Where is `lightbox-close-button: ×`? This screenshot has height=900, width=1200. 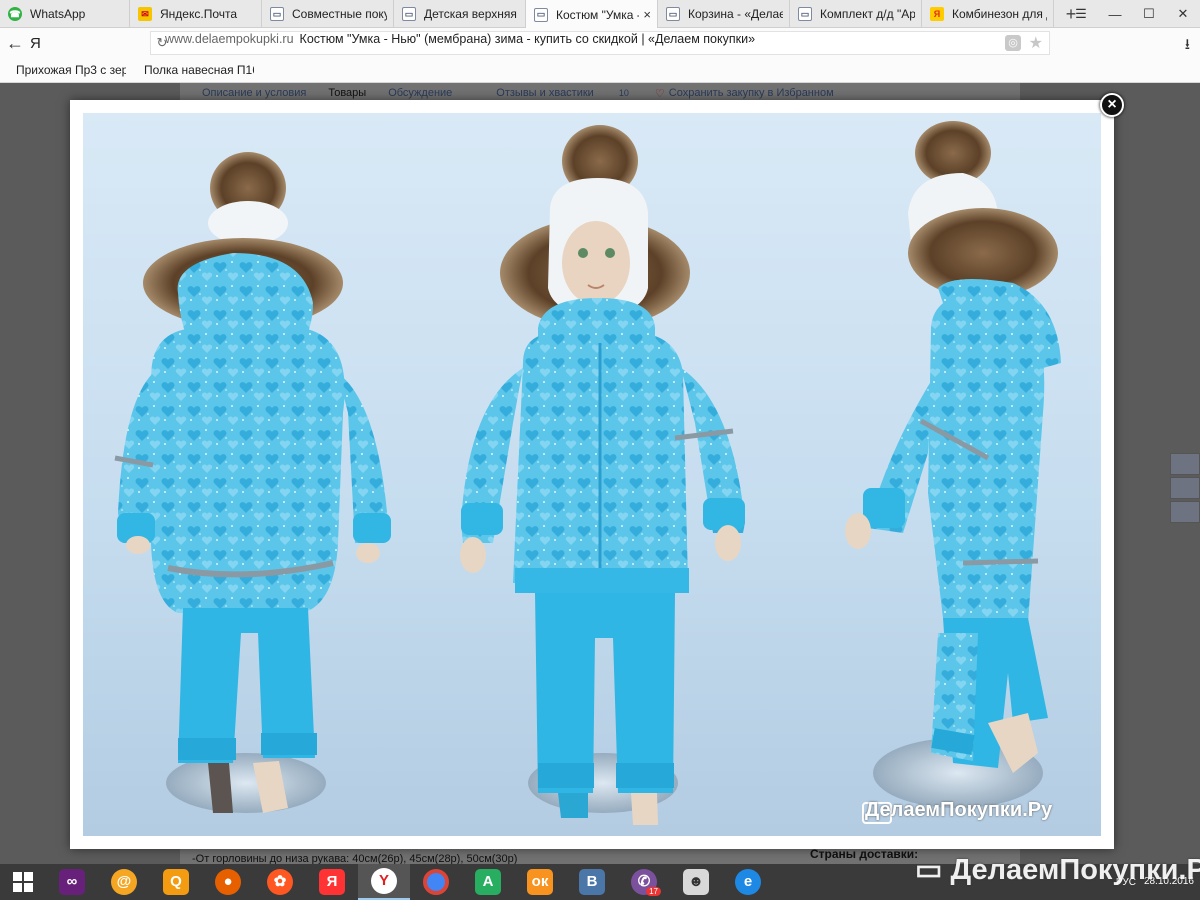
lightbox-close-button: × is located at coordinates (1112, 105).